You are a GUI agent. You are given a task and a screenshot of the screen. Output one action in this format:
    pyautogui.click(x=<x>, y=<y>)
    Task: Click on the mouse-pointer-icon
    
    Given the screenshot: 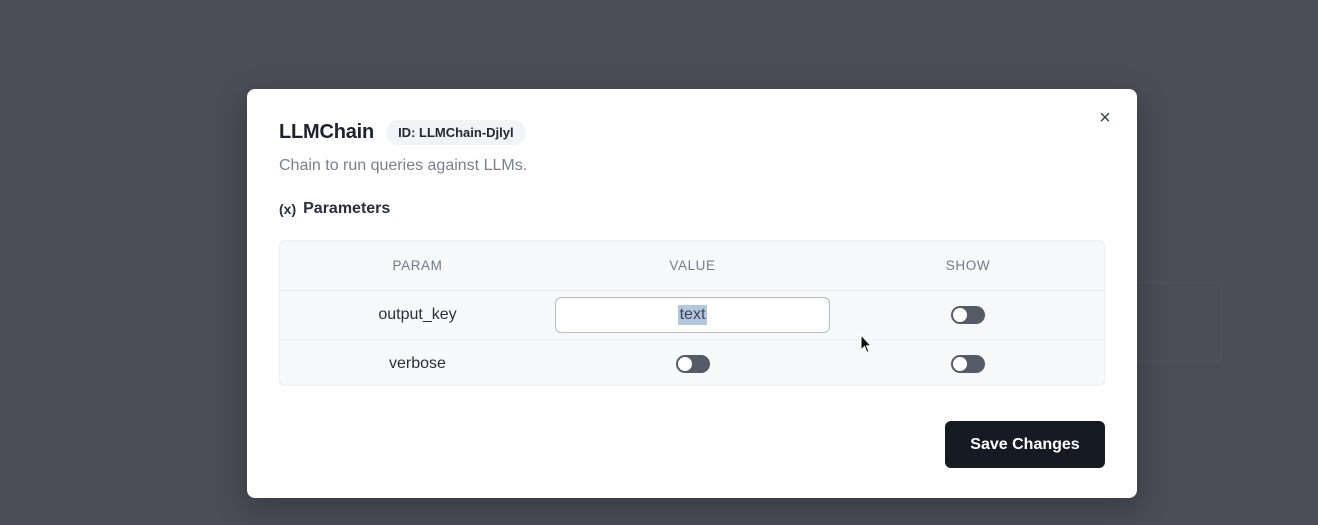 What is the action you would take?
    pyautogui.click(x=866, y=344)
    